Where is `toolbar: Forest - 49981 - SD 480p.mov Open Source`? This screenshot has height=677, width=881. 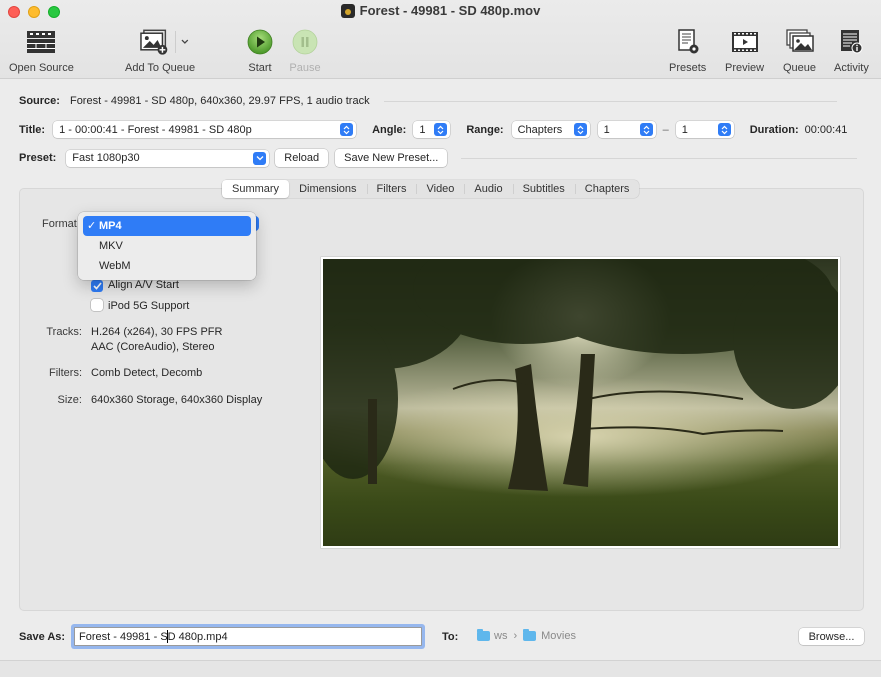 toolbar: Forest - 49981 - SD 480p.mov Open Source is located at coordinates (440, 39).